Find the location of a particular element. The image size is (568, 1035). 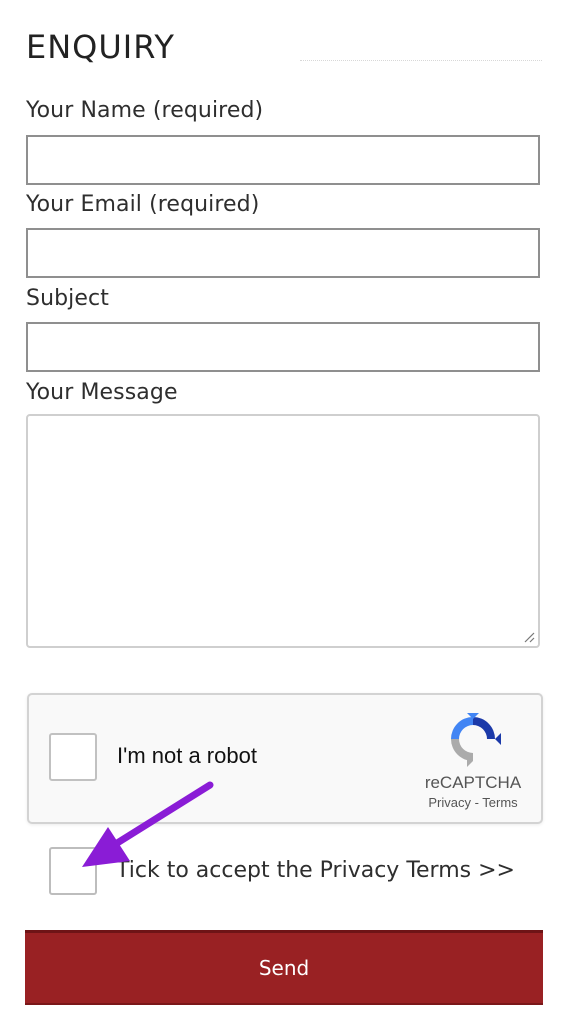

recaptcha-label: I'm not a robot is located at coordinates (187, 755).